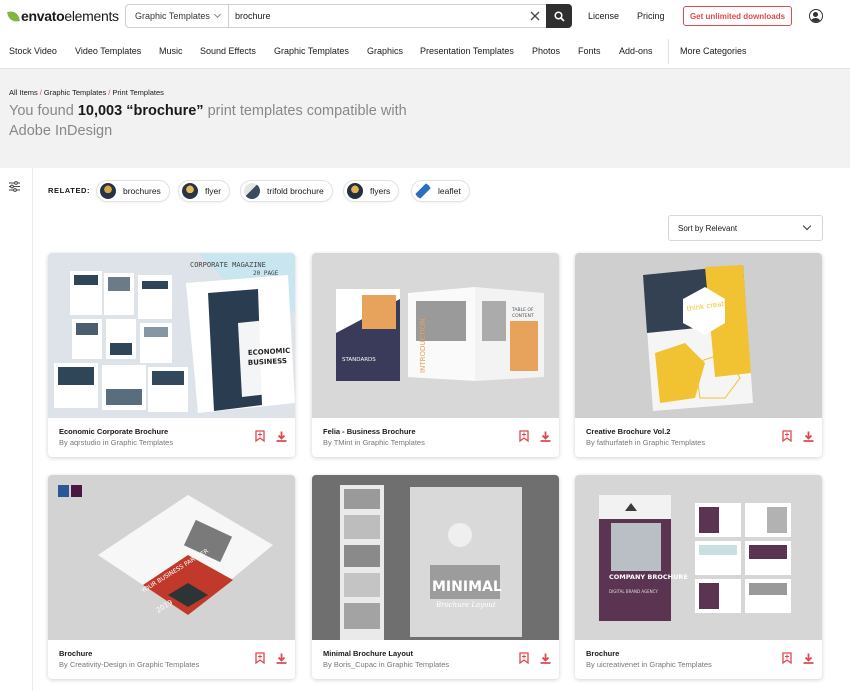  I want to click on related-chip-leaflet: leaflet, so click(440, 191).